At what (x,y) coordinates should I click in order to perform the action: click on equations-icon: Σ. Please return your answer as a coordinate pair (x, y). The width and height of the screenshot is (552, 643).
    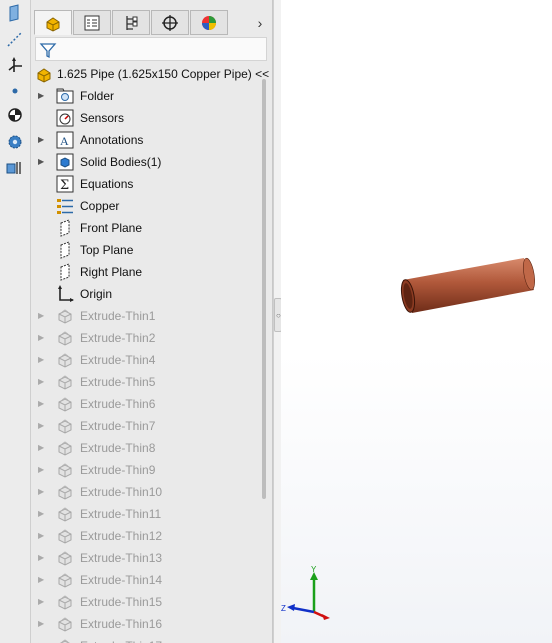
    Looking at the image, I should click on (65, 184).